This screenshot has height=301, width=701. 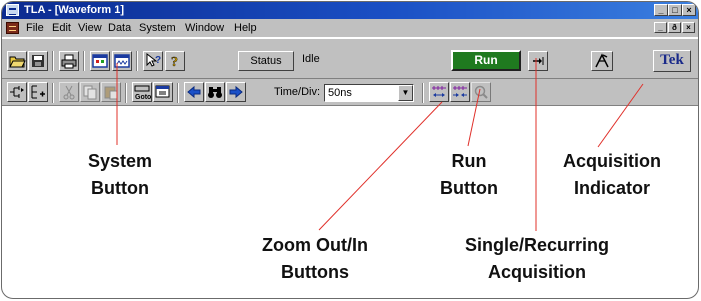 What do you see at coordinates (315, 272) in the screenshot?
I see `callout-zoom-line2: Buttons` at bounding box center [315, 272].